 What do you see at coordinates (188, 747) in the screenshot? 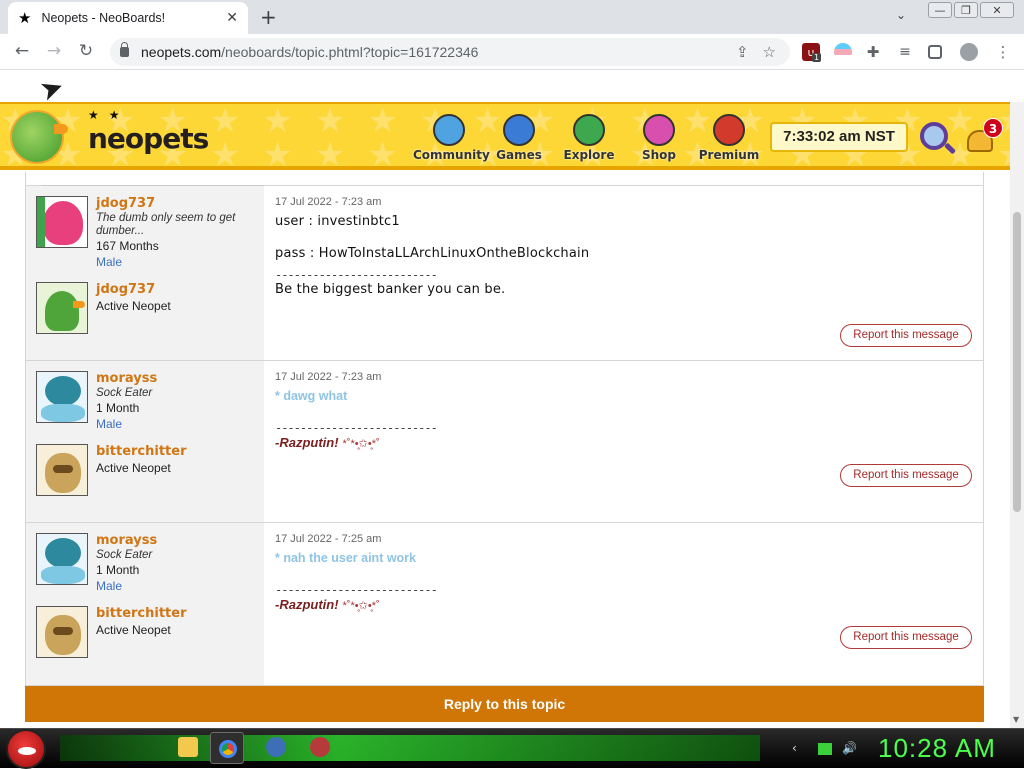
I see `file-explorer-icon` at bounding box center [188, 747].